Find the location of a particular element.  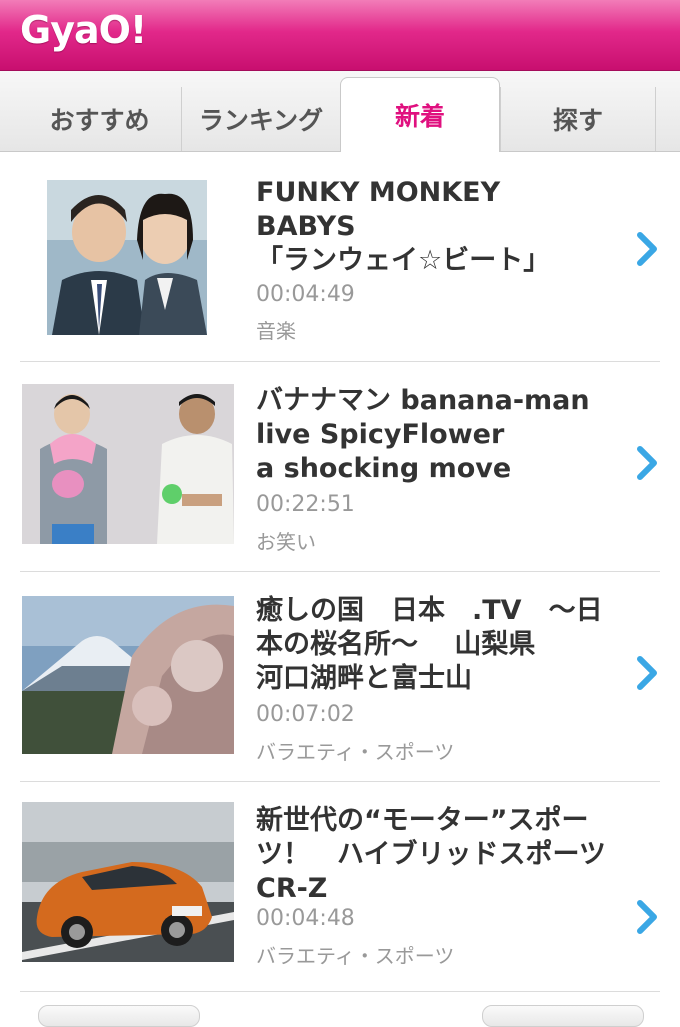

next-page-button is located at coordinates (563, 1016).